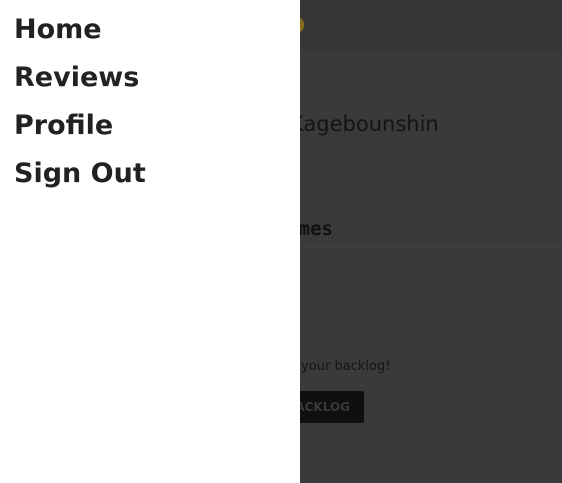 This screenshot has width=562, height=483. I want to click on nav-link-home: Home, so click(58, 30).